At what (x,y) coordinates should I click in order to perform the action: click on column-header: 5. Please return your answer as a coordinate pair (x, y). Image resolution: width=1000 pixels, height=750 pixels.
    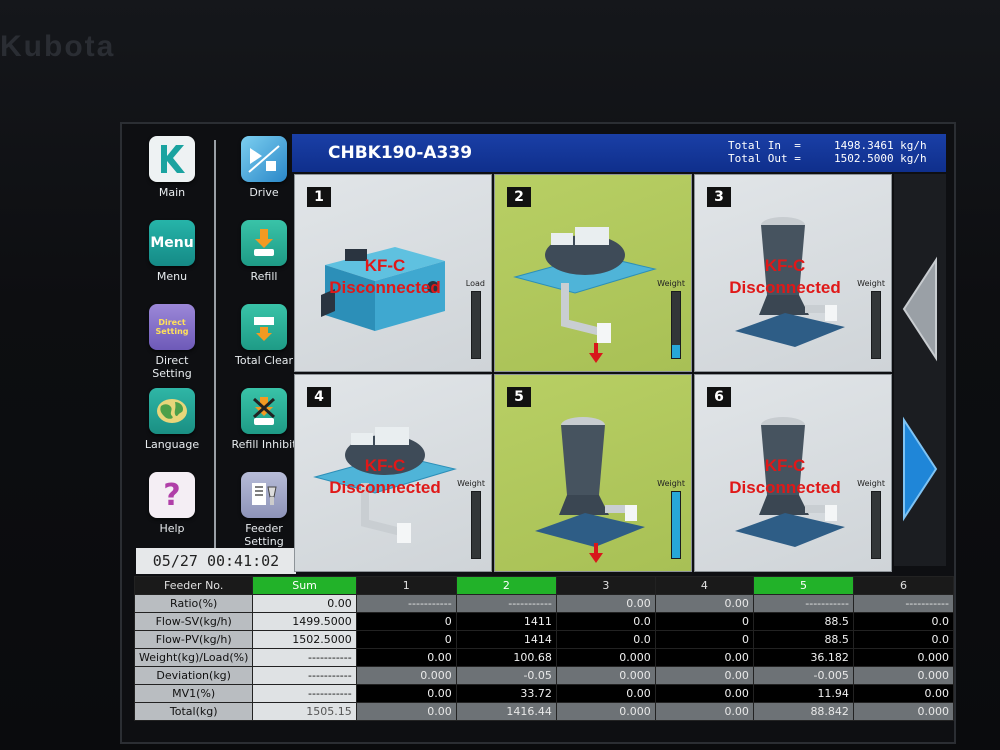
    Looking at the image, I should click on (803, 585).